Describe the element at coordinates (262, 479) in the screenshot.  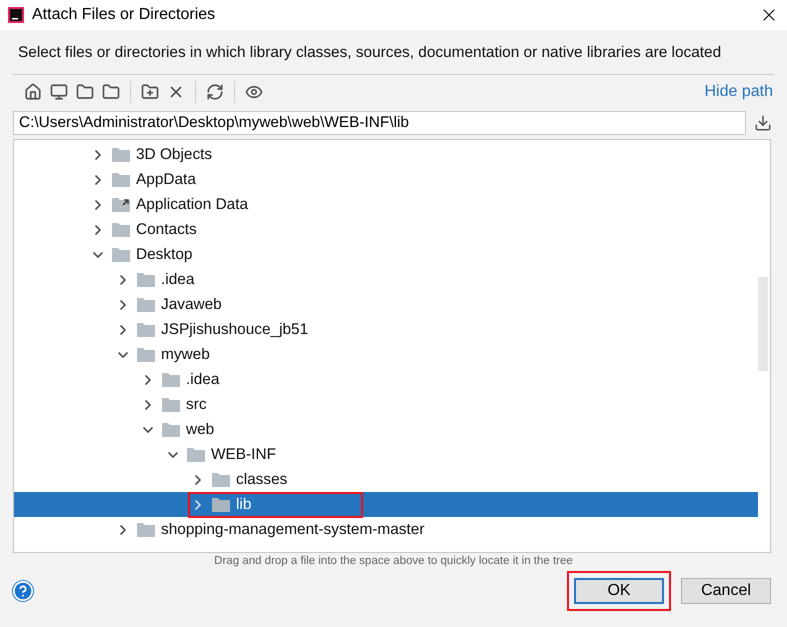
I see `tree-label: classes` at that location.